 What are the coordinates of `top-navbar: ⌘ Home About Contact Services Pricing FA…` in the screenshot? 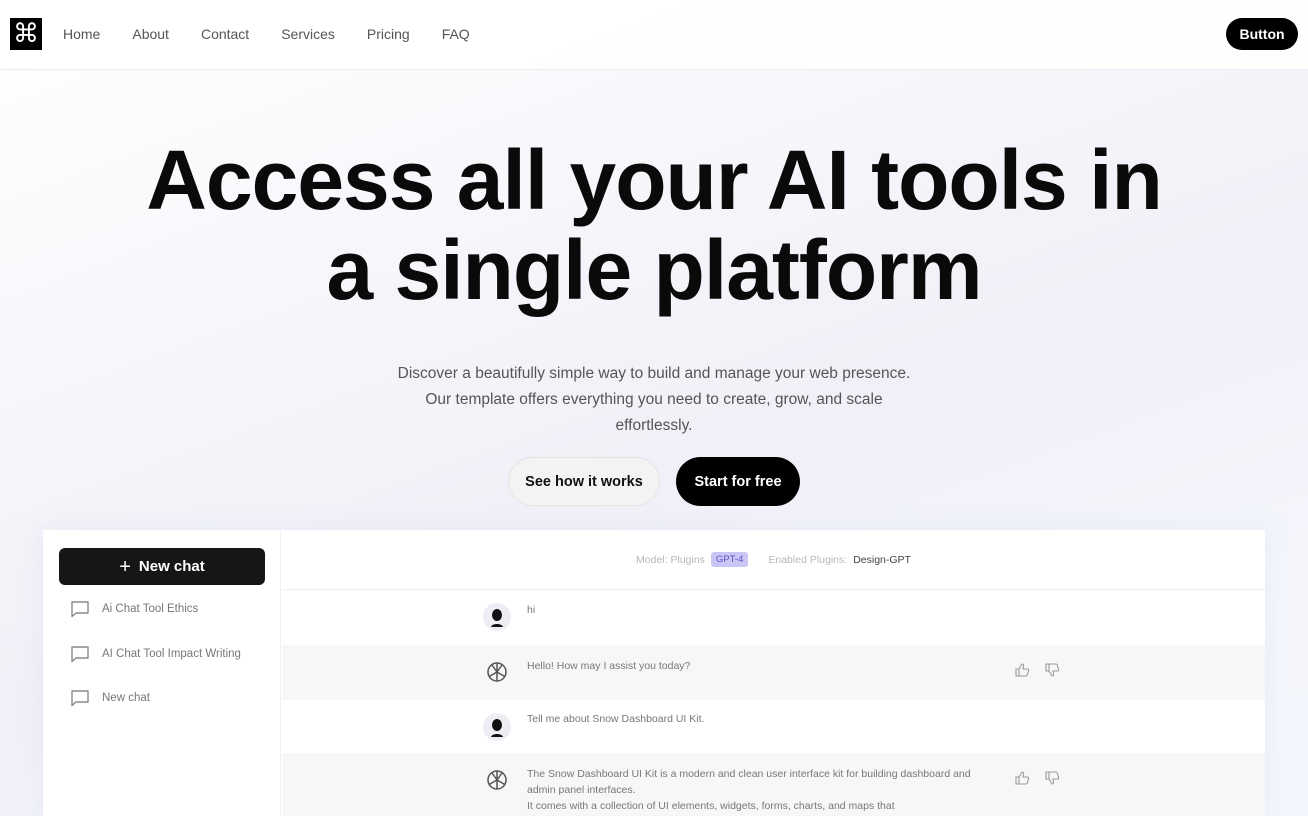 It's located at (654, 35).